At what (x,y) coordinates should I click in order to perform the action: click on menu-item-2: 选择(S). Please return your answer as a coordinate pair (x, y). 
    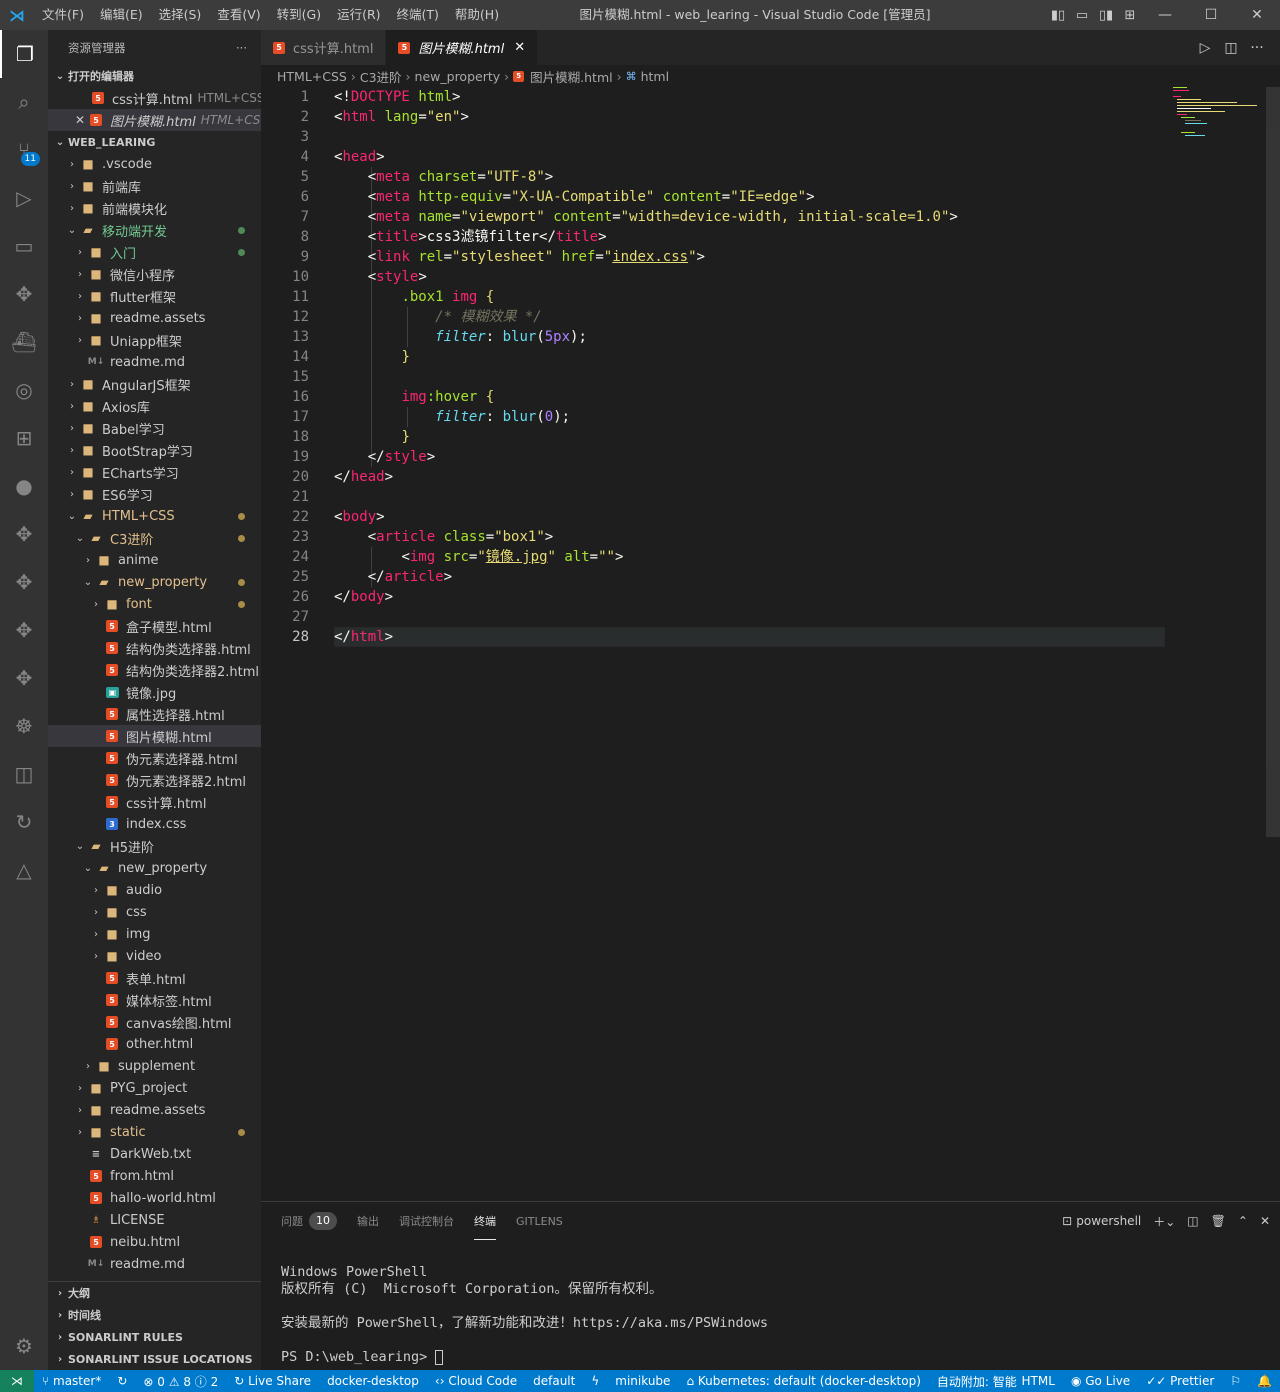
    Looking at the image, I should click on (180, 15).